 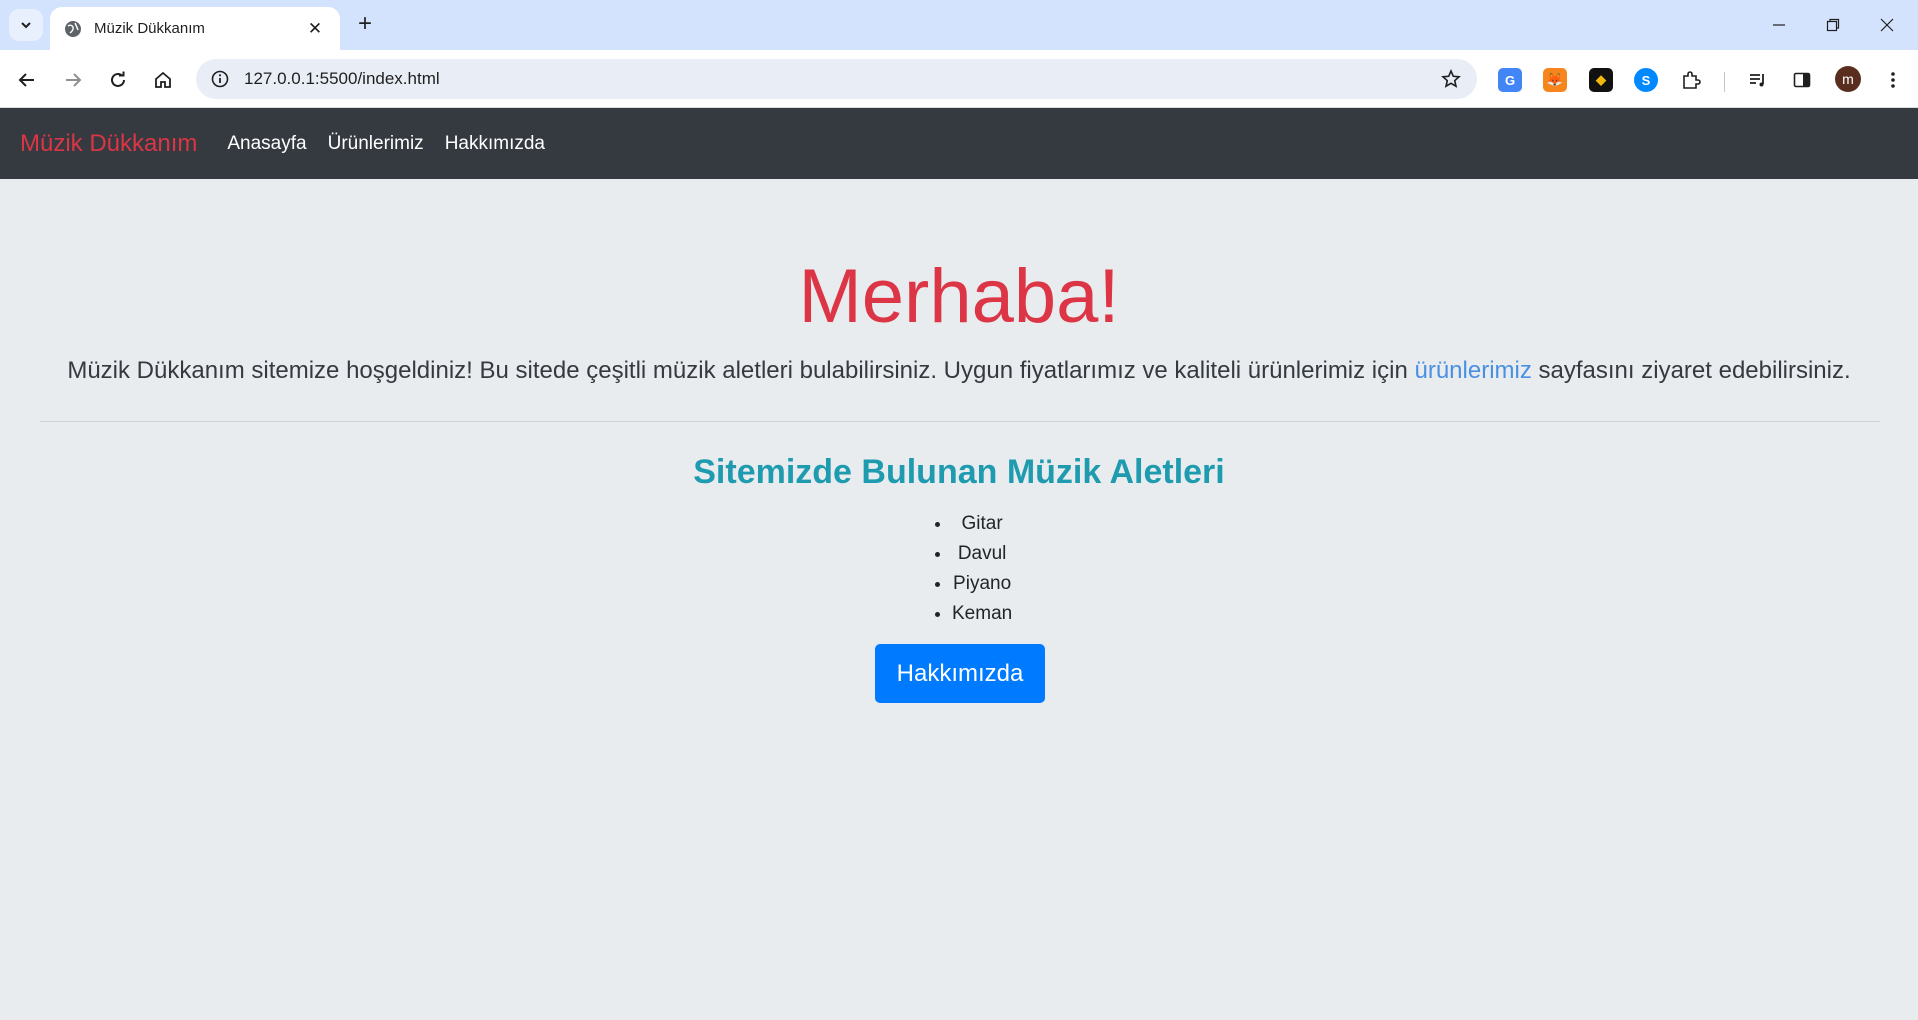 I want to click on list-item: Keman, so click(x=982, y=614).